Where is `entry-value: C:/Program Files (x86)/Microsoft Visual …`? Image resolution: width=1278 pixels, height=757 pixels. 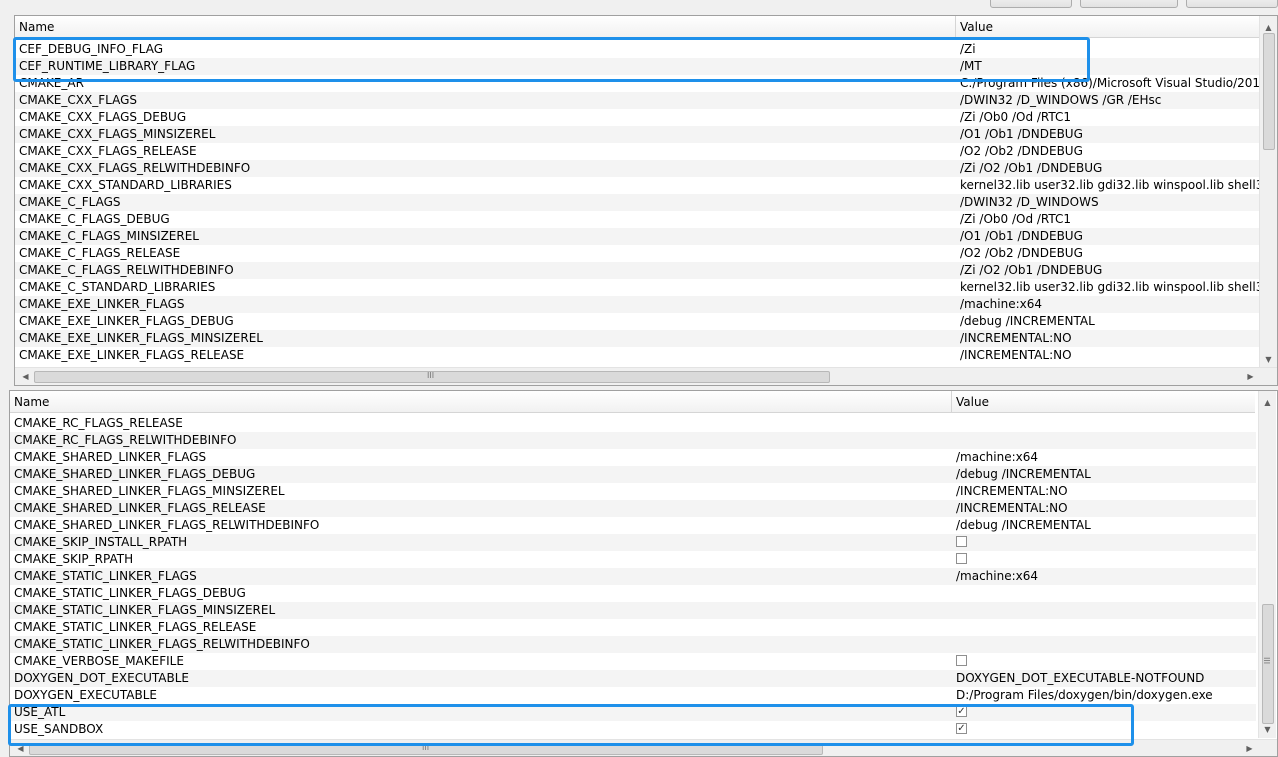
entry-value: C:/Program Files (x86)/Microsoft Visual … is located at coordinates (1114, 83).